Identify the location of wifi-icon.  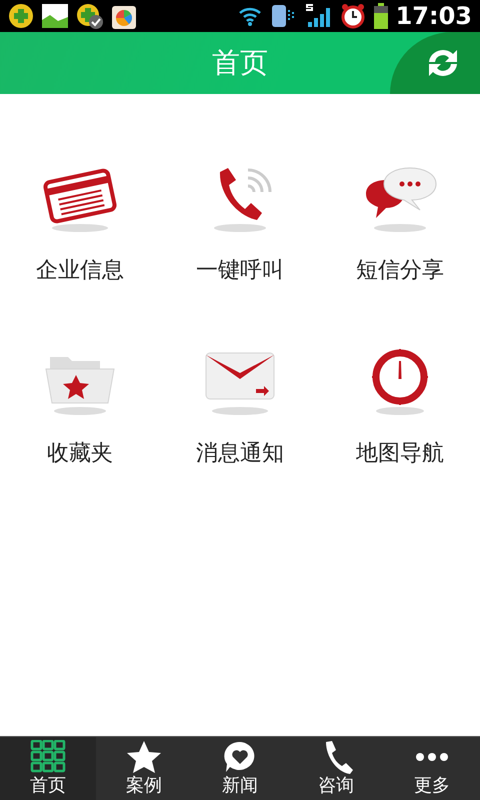
(250, 16).